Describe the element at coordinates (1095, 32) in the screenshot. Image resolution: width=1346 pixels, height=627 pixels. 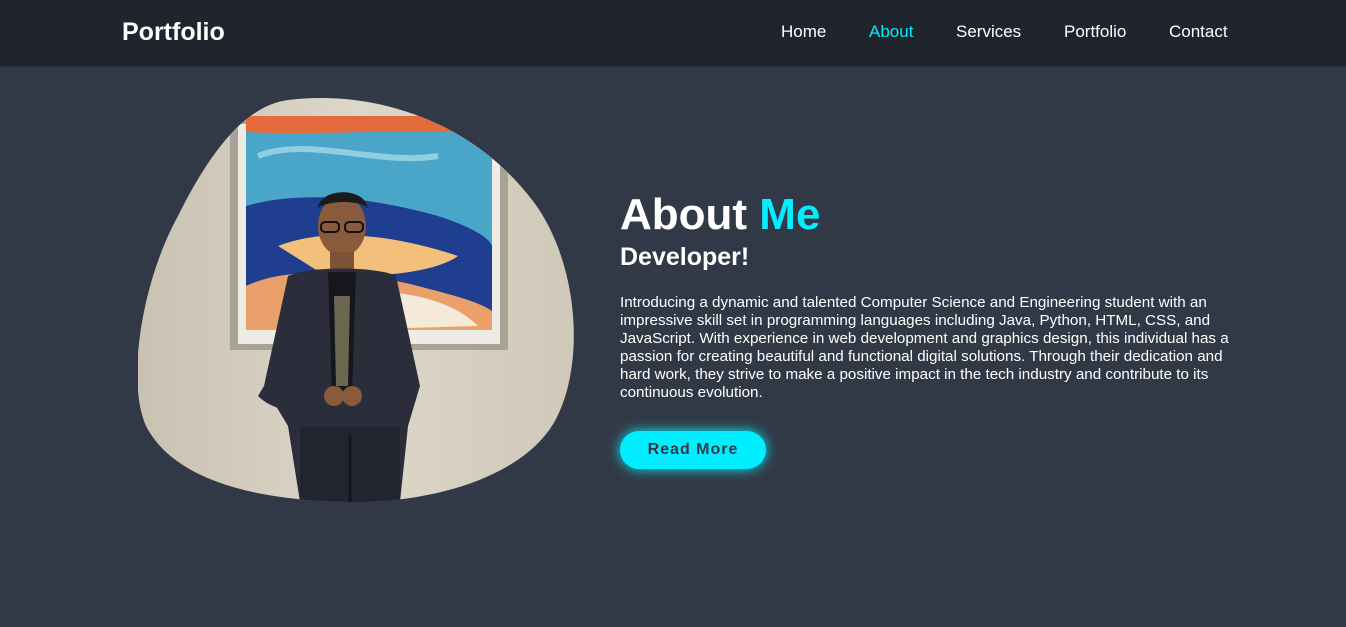
I see `nav-portfolio: Portfolio` at that location.